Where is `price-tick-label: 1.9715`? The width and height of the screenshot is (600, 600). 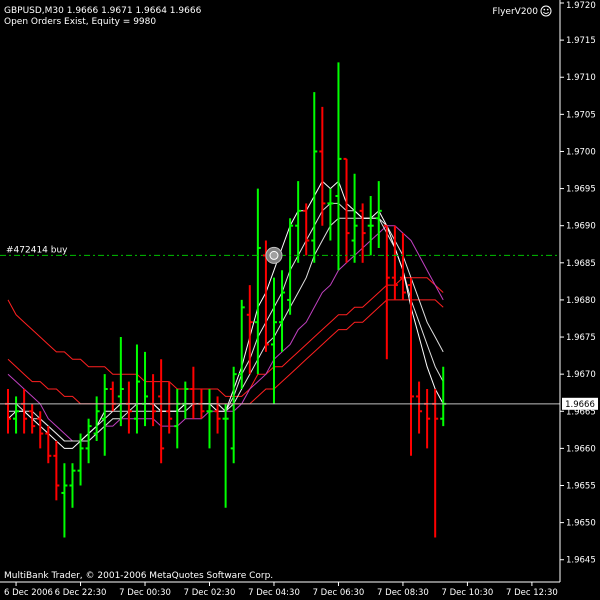 price-tick-label: 1.9715 is located at coordinates (581, 41).